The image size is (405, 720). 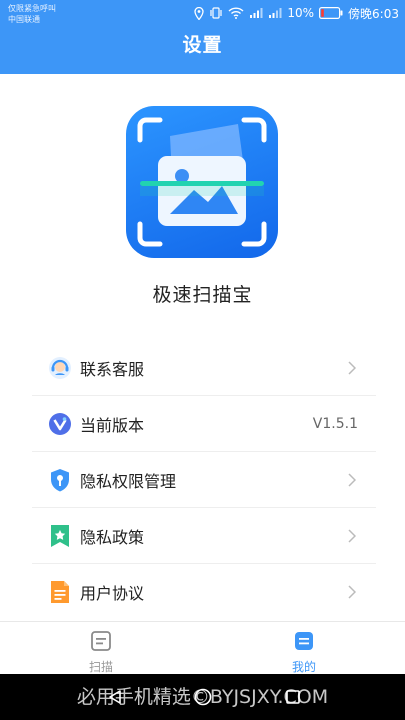 I want to click on status-time: 傍晚6:03, so click(x=373, y=13).